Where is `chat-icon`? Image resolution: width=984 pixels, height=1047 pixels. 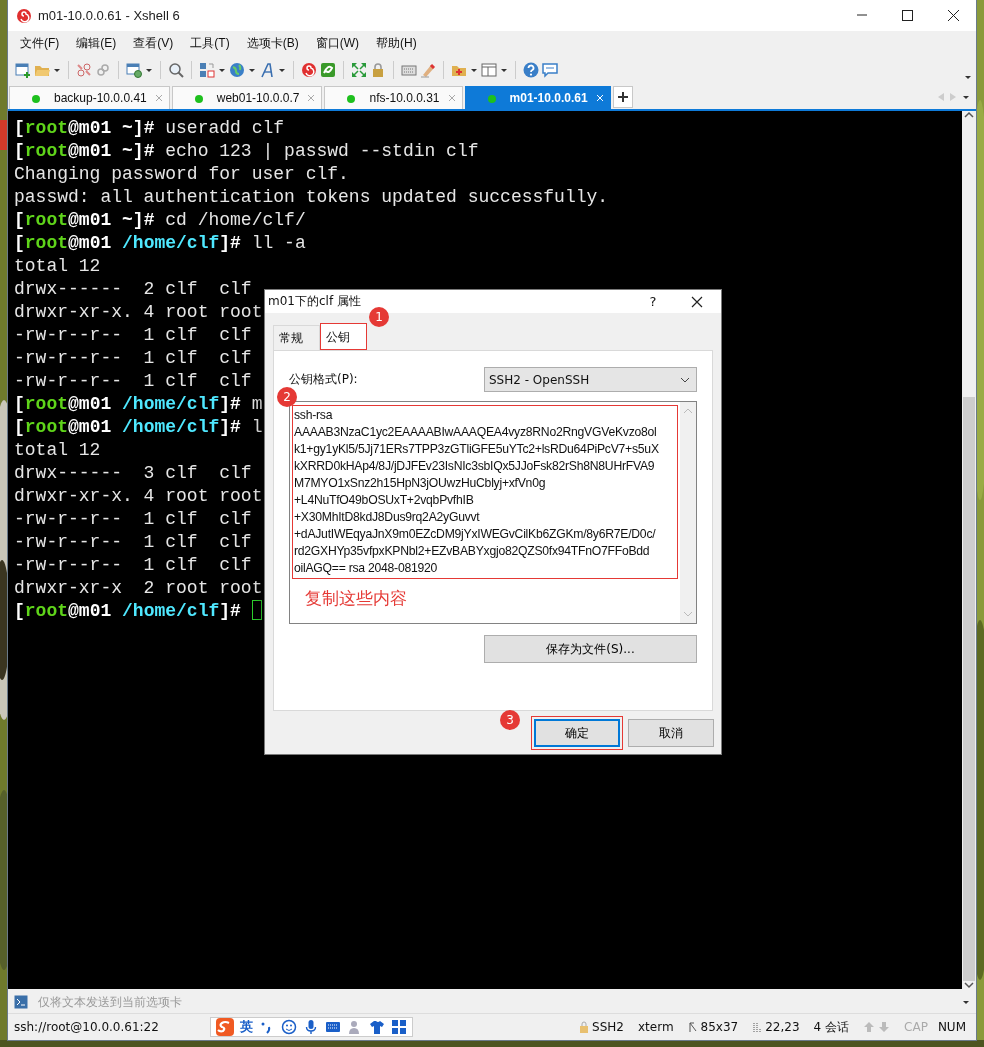
chat-icon is located at coordinates (550, 70).